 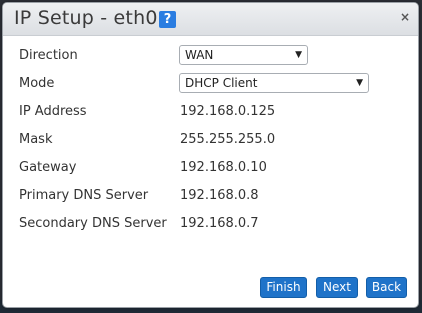 I want to click on primary-dns-label: Primary DNS Server, so click(x=84, y=195).